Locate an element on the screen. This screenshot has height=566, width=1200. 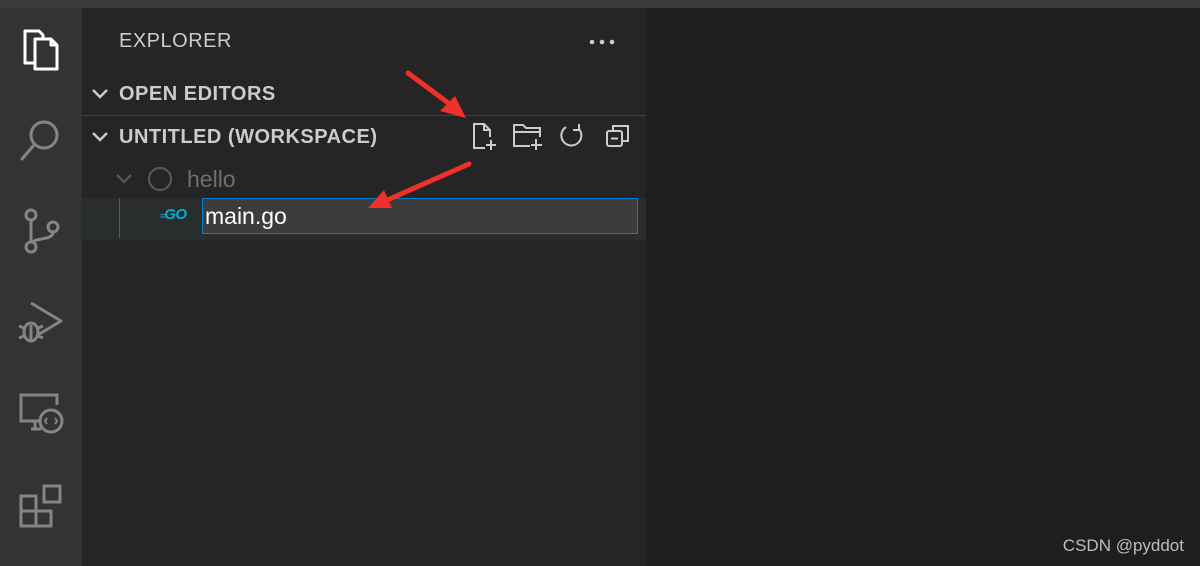
more-actions-button is located at coordinates (602, 41).